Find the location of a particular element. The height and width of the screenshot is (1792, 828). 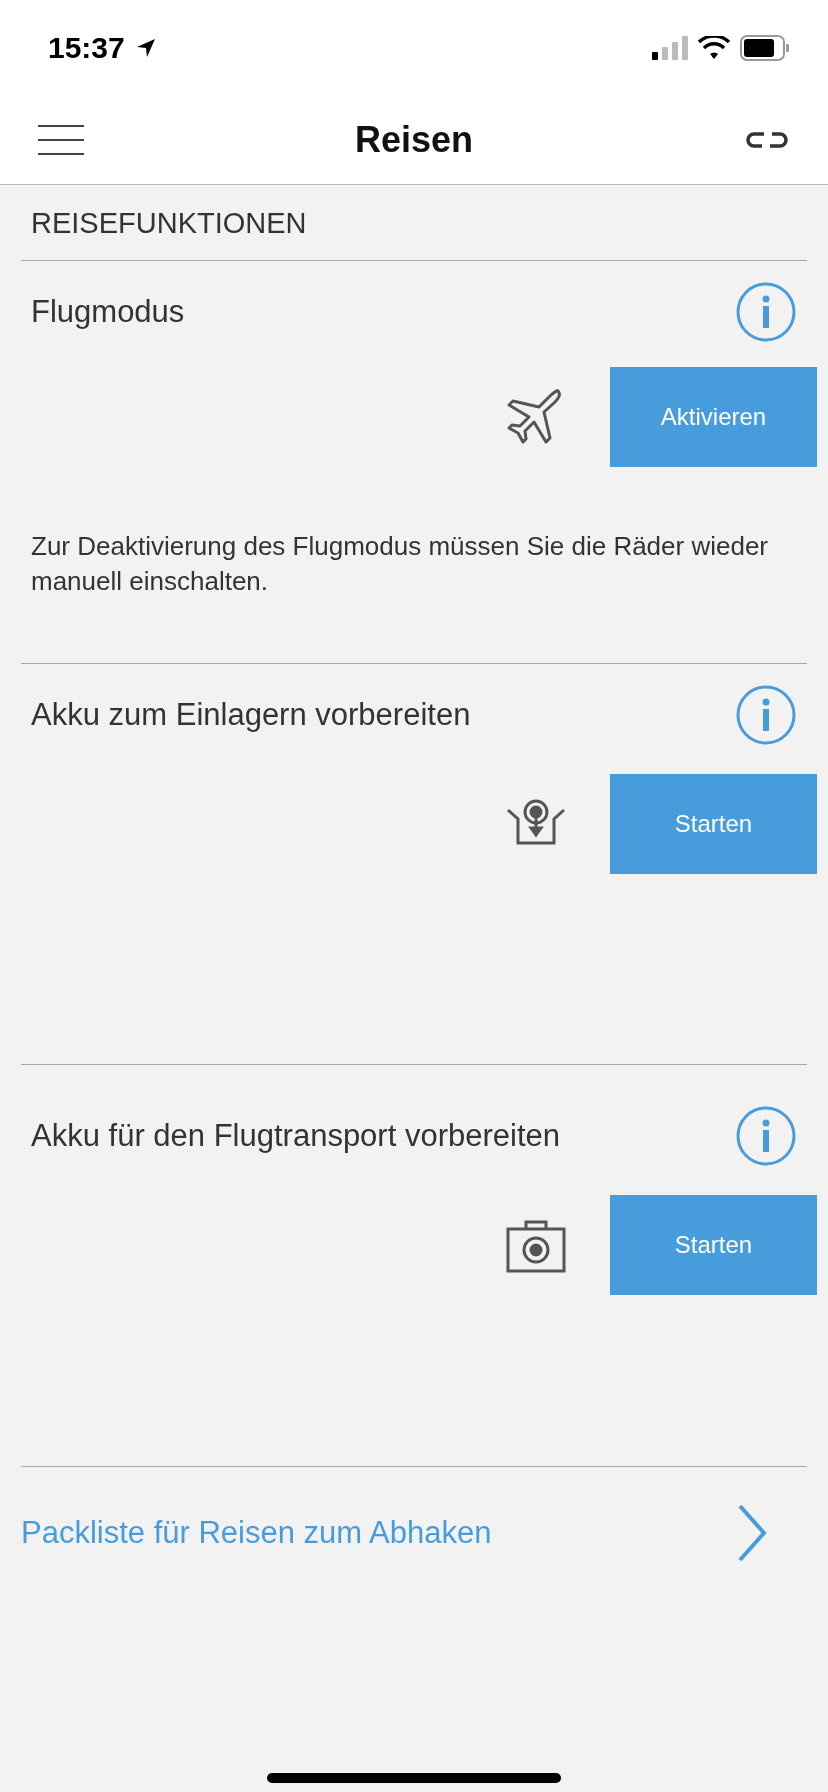

function-title: Akku für den Flugtransport vorbereiten is located at coordinates (295, 1136).